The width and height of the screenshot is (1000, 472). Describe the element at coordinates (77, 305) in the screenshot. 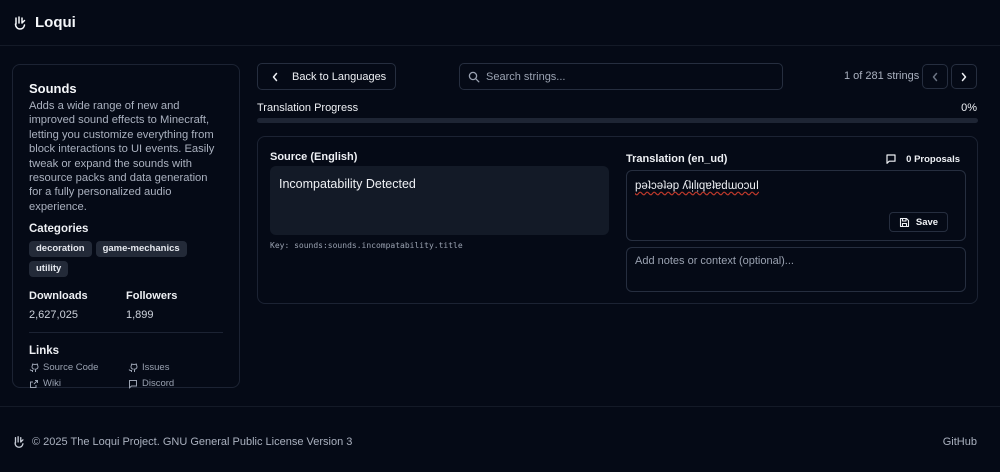

I see `downloads-stat: Downloads 2,627,025` at that location.